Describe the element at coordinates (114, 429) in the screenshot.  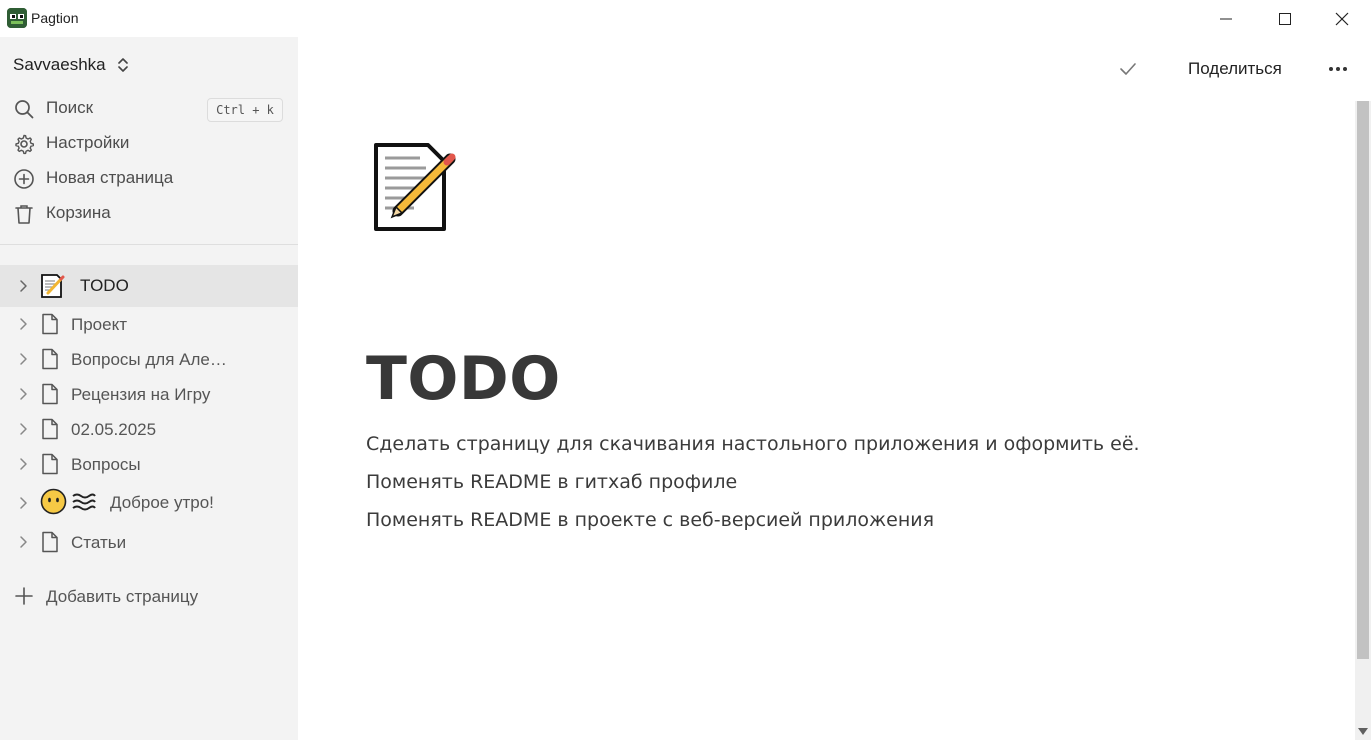
I see `page-item-label: 02.05.2025` at that location.